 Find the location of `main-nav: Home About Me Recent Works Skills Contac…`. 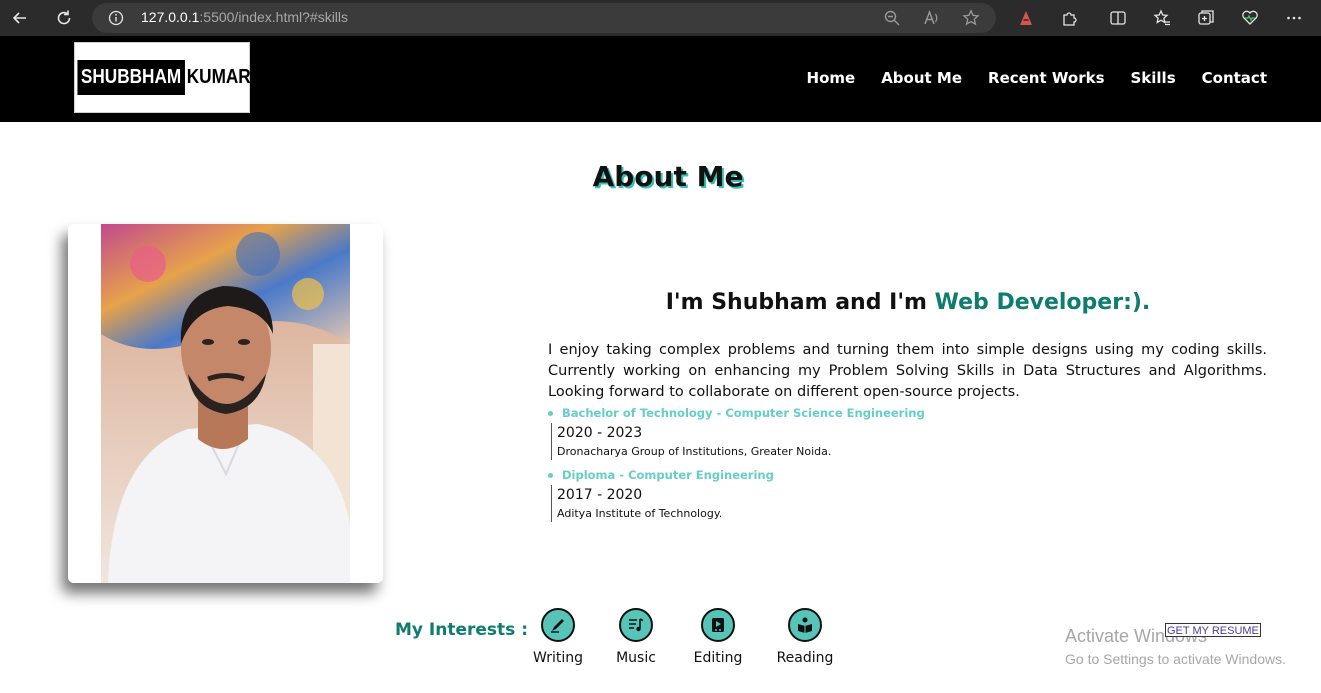

main-nav: Home About Me Recent Works Skills Contac… is located at coordinates (1024, 78).